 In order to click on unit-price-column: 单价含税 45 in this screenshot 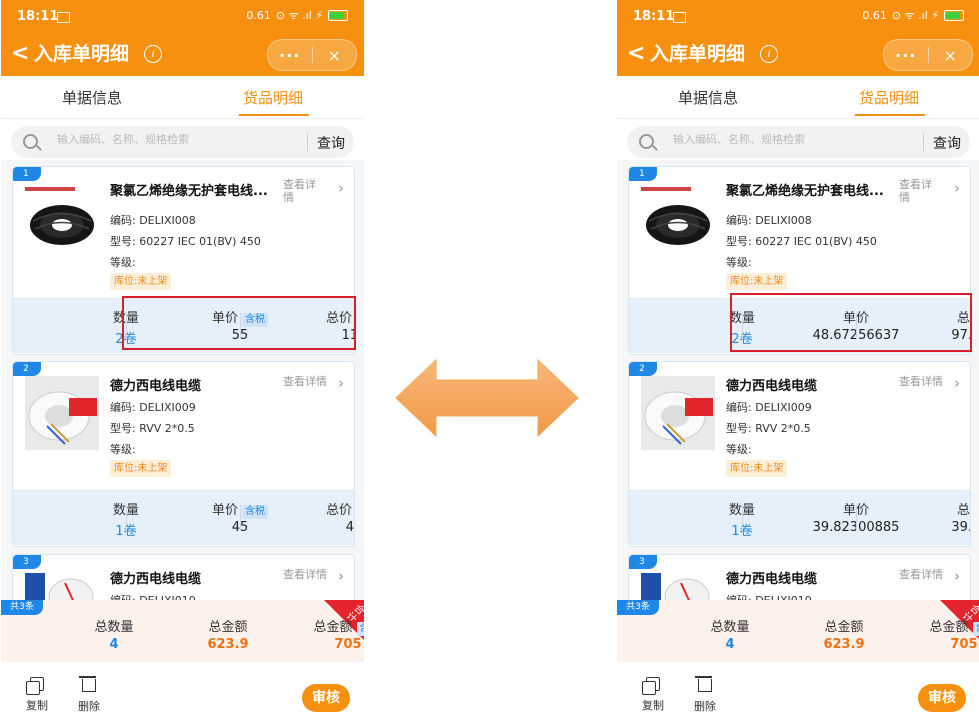, I will do `click(197, 518)`.